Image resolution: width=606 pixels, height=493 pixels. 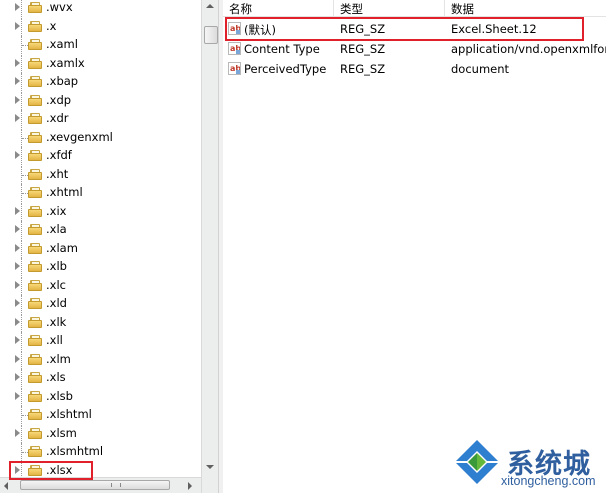 I want to click on tree-item-label: .xlam, so click(x=62, y=247).